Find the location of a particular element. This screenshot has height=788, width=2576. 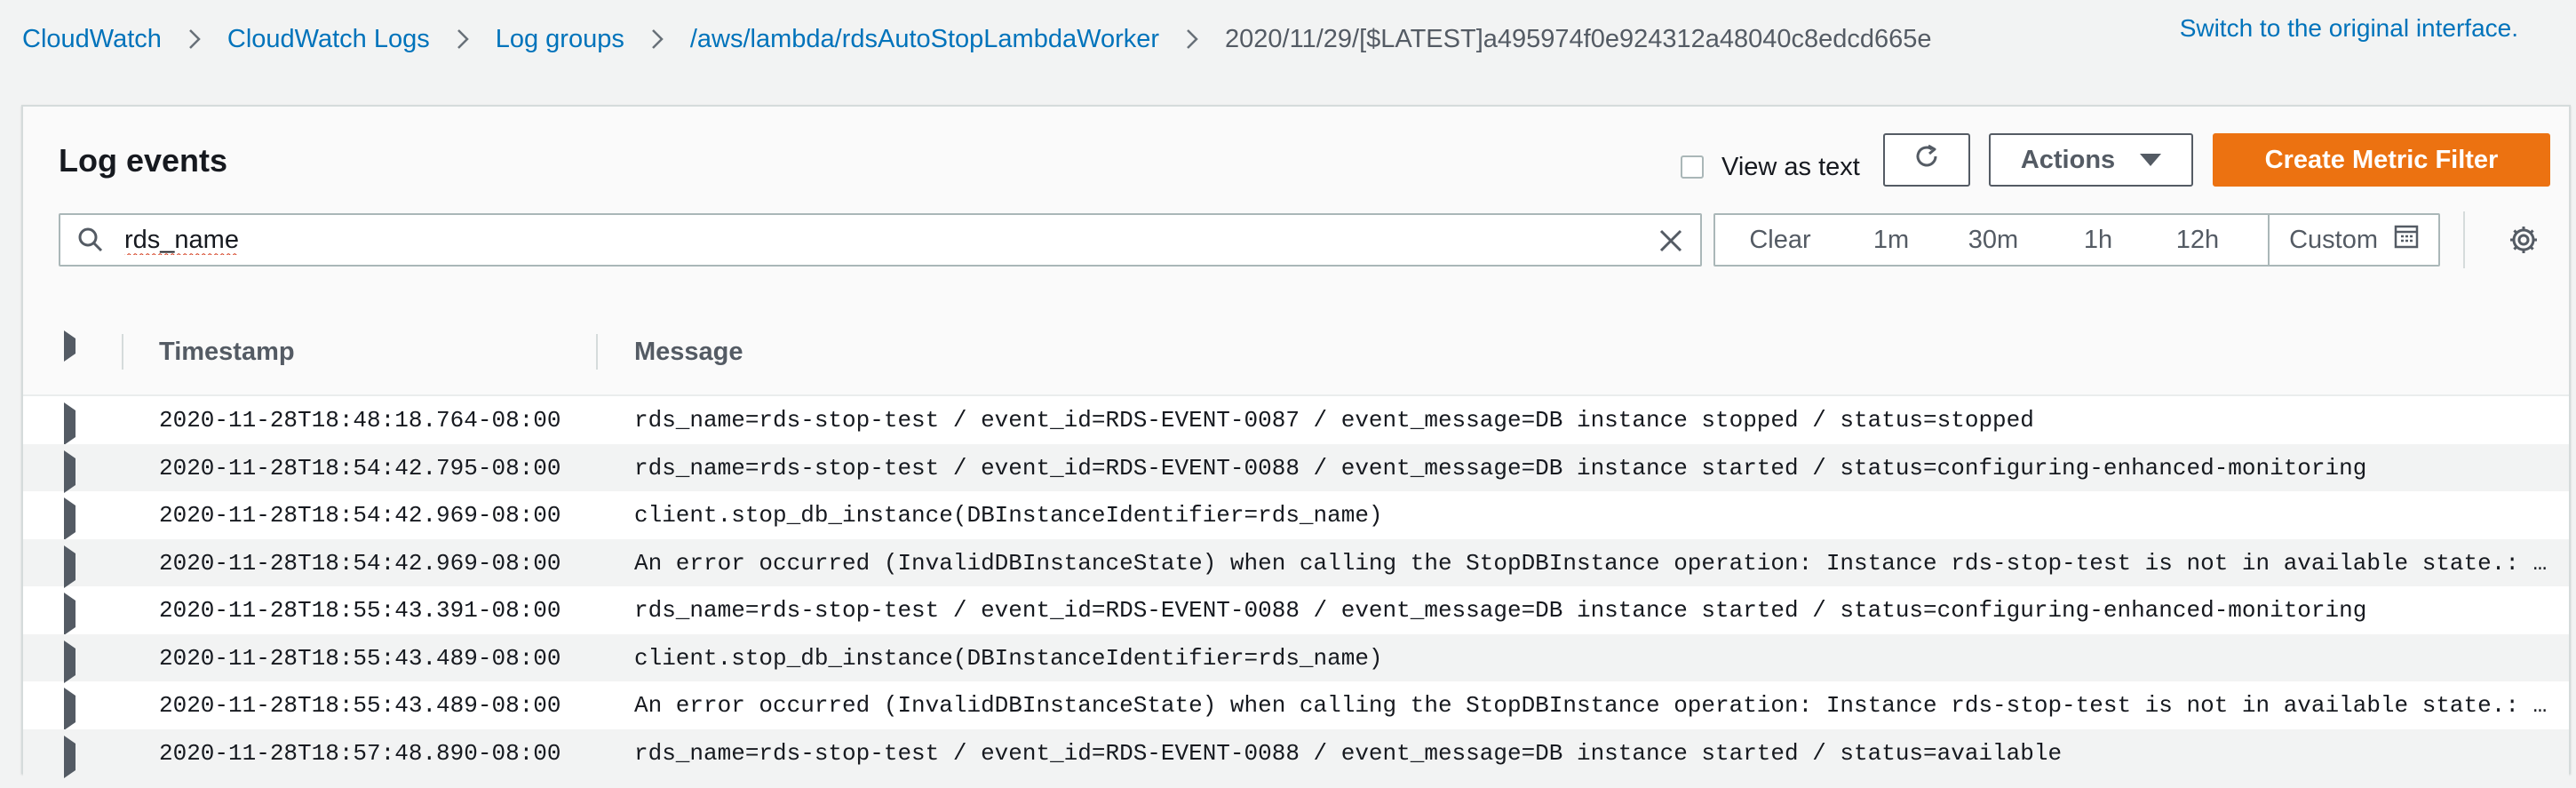

page-title: Log events is located at coordinates (143, 160).